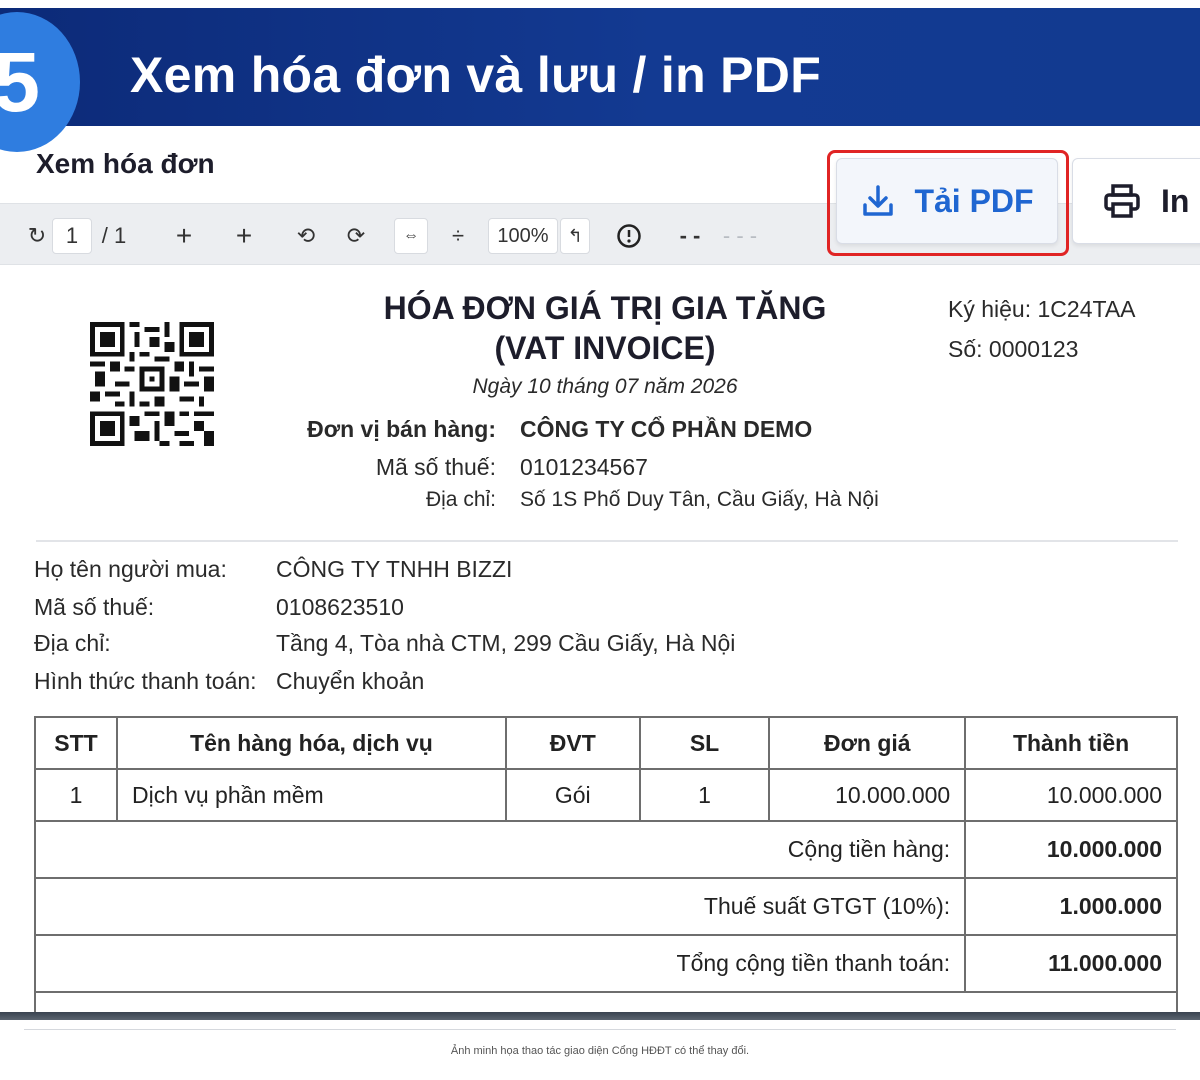 This screenshot has height=1080, width=1200. I want to click on header-banner: Xem hóa đơn và lưu / in PDF, so click(600, 67).